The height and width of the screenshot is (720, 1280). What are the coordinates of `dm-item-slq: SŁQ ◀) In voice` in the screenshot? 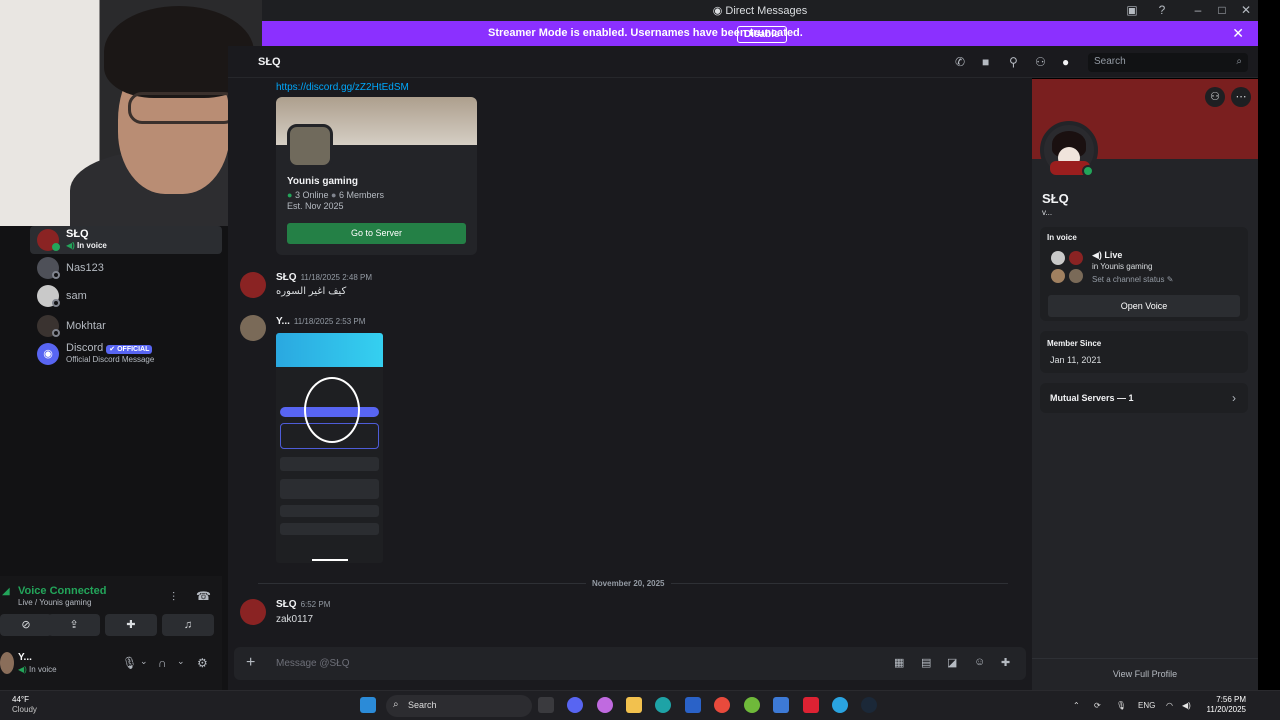 It's located at (126, 240).